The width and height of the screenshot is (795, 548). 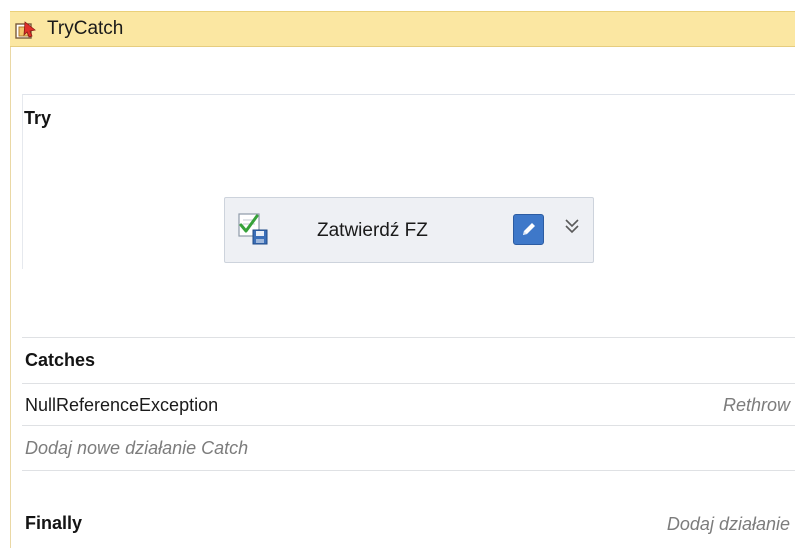 I want to click on activity-label: Zatwierdź FZ, so click(x=372, y=230).